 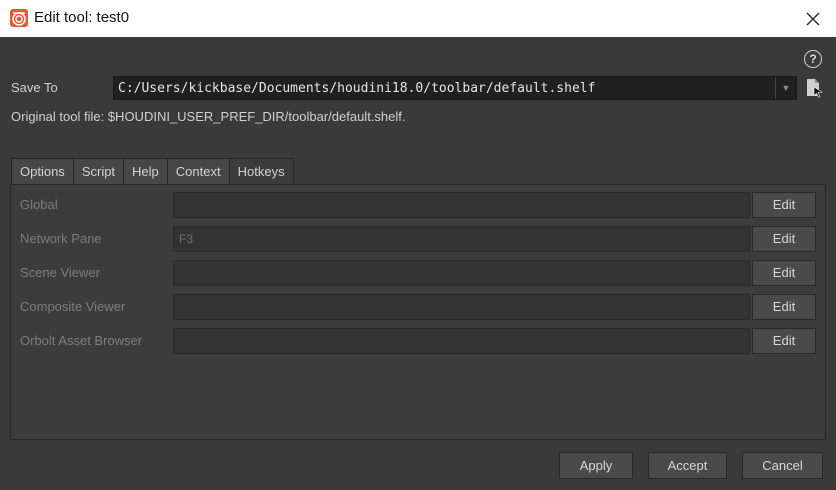 What do you see at coordinates (461, 239) in the screenshot?
I see `hotkey-field: F3` at bounding box center [461, 239].